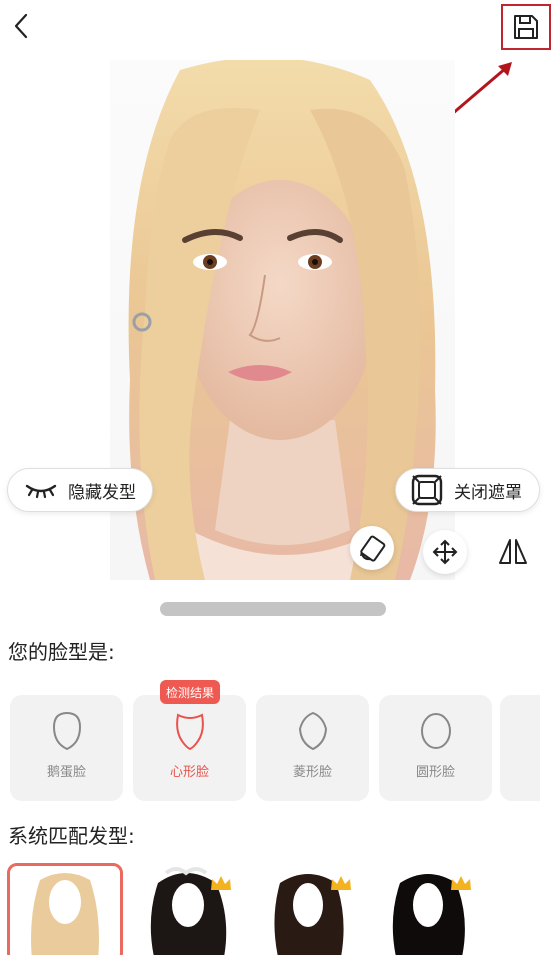  What do you see at coordinates (71, 836) in the screenshot?
I see `matched-hairstyles-title: 系统匹配发型:` at bounding box center [71, 836].